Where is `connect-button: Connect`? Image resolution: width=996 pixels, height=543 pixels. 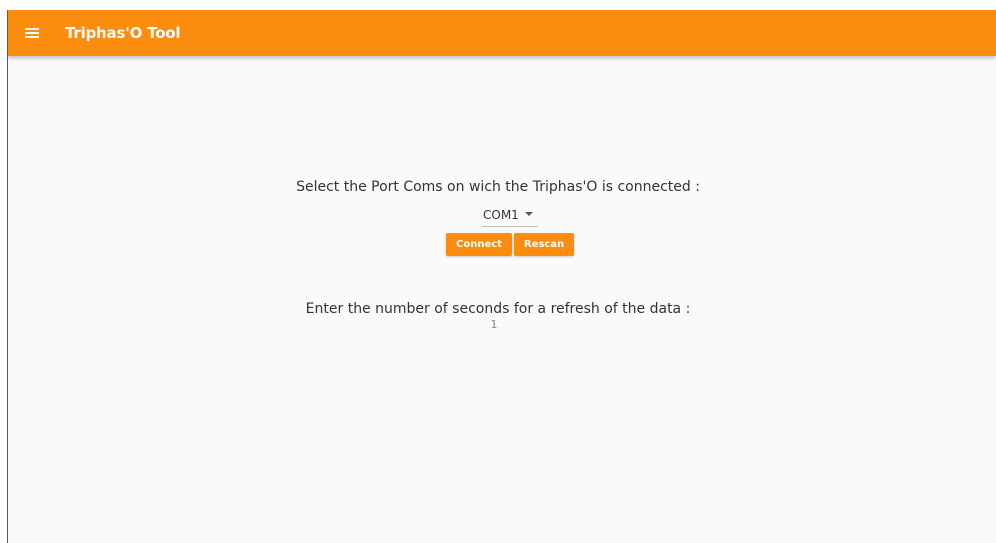 connect-button: Connect is located at coordinates (479, 244).